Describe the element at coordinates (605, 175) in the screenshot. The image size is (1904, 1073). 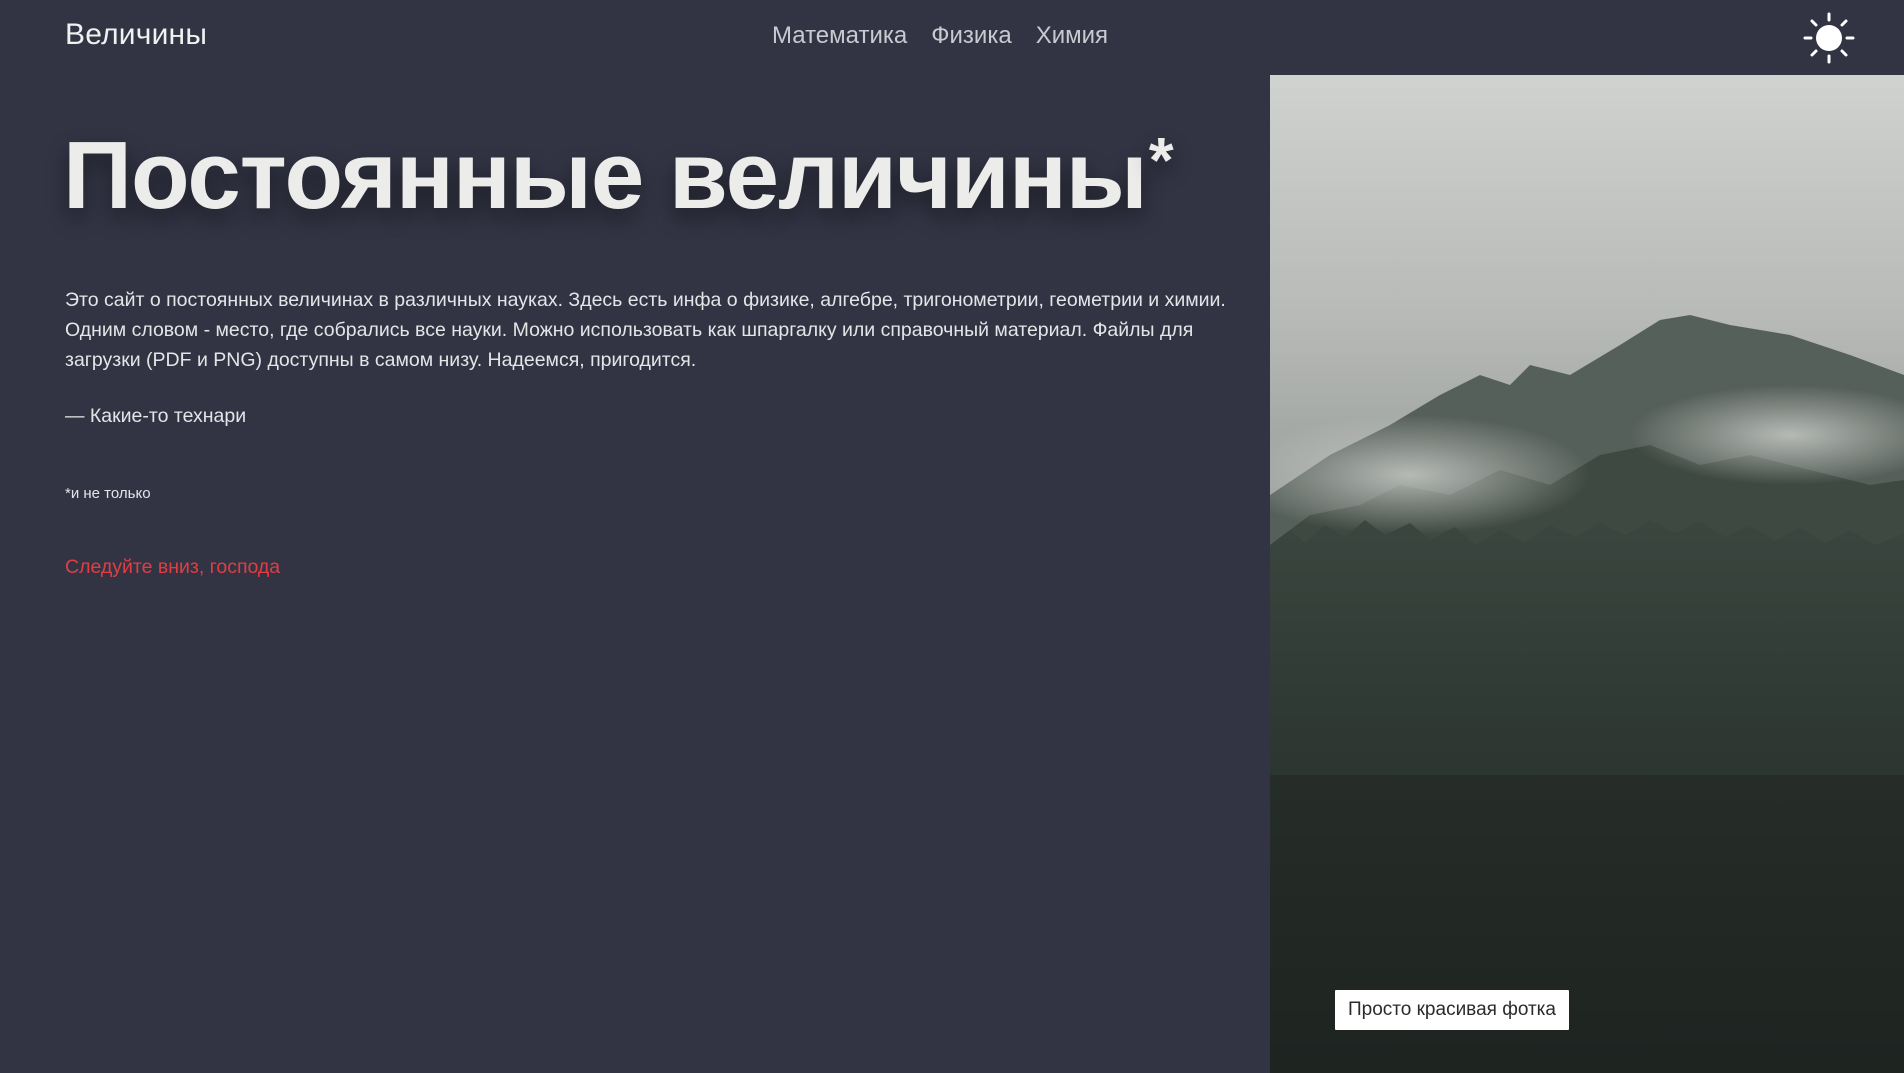
I see `page-title-text: Постоянные величины` at that location.